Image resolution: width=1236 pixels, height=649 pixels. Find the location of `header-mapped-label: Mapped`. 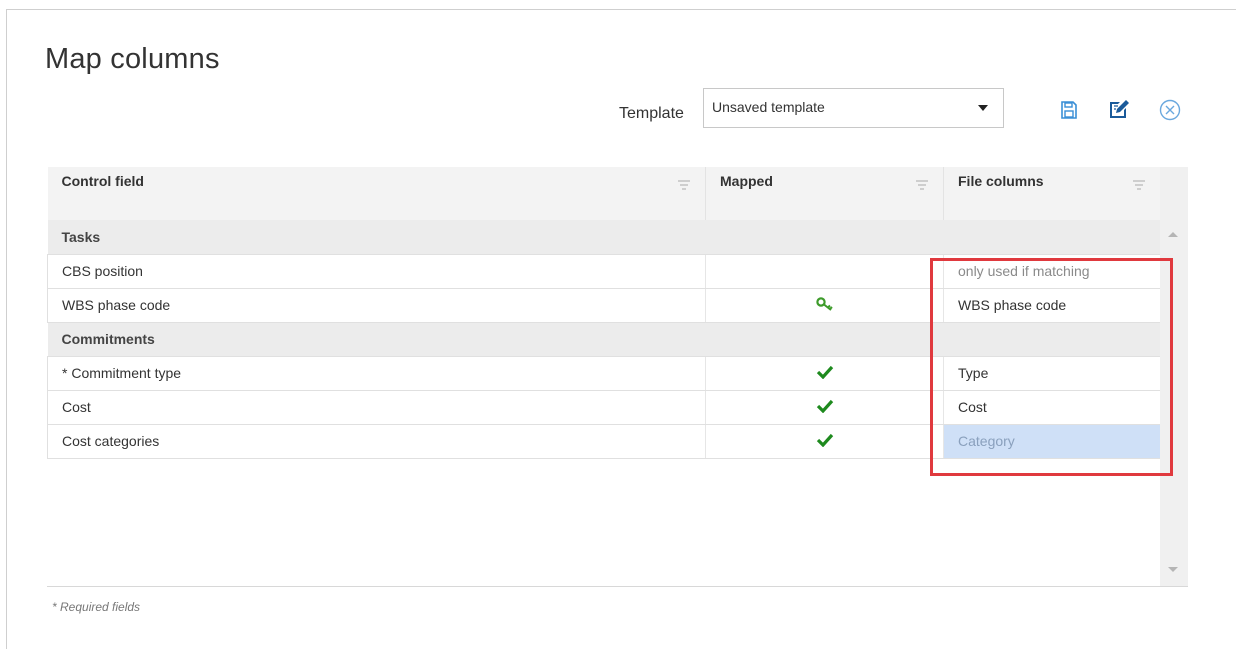

header-mapped-label: Mapped is located at coordinates (746, 181).